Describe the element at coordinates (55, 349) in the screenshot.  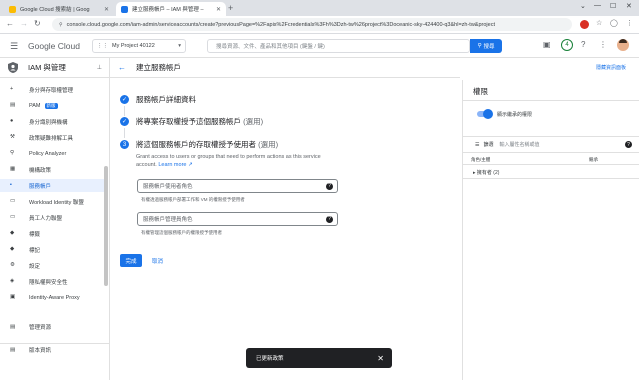
I see `sidebar-item-release-notes: ▤ 版本資訊` at that location.